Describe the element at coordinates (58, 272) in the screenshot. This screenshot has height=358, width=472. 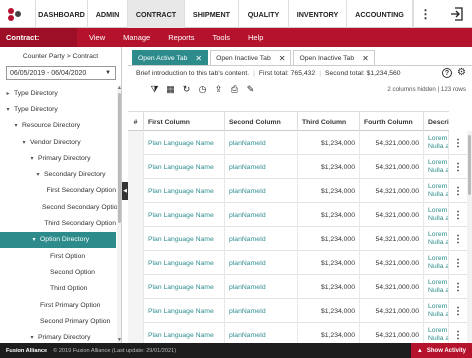
I see `tree-item: Second Option` at that location.